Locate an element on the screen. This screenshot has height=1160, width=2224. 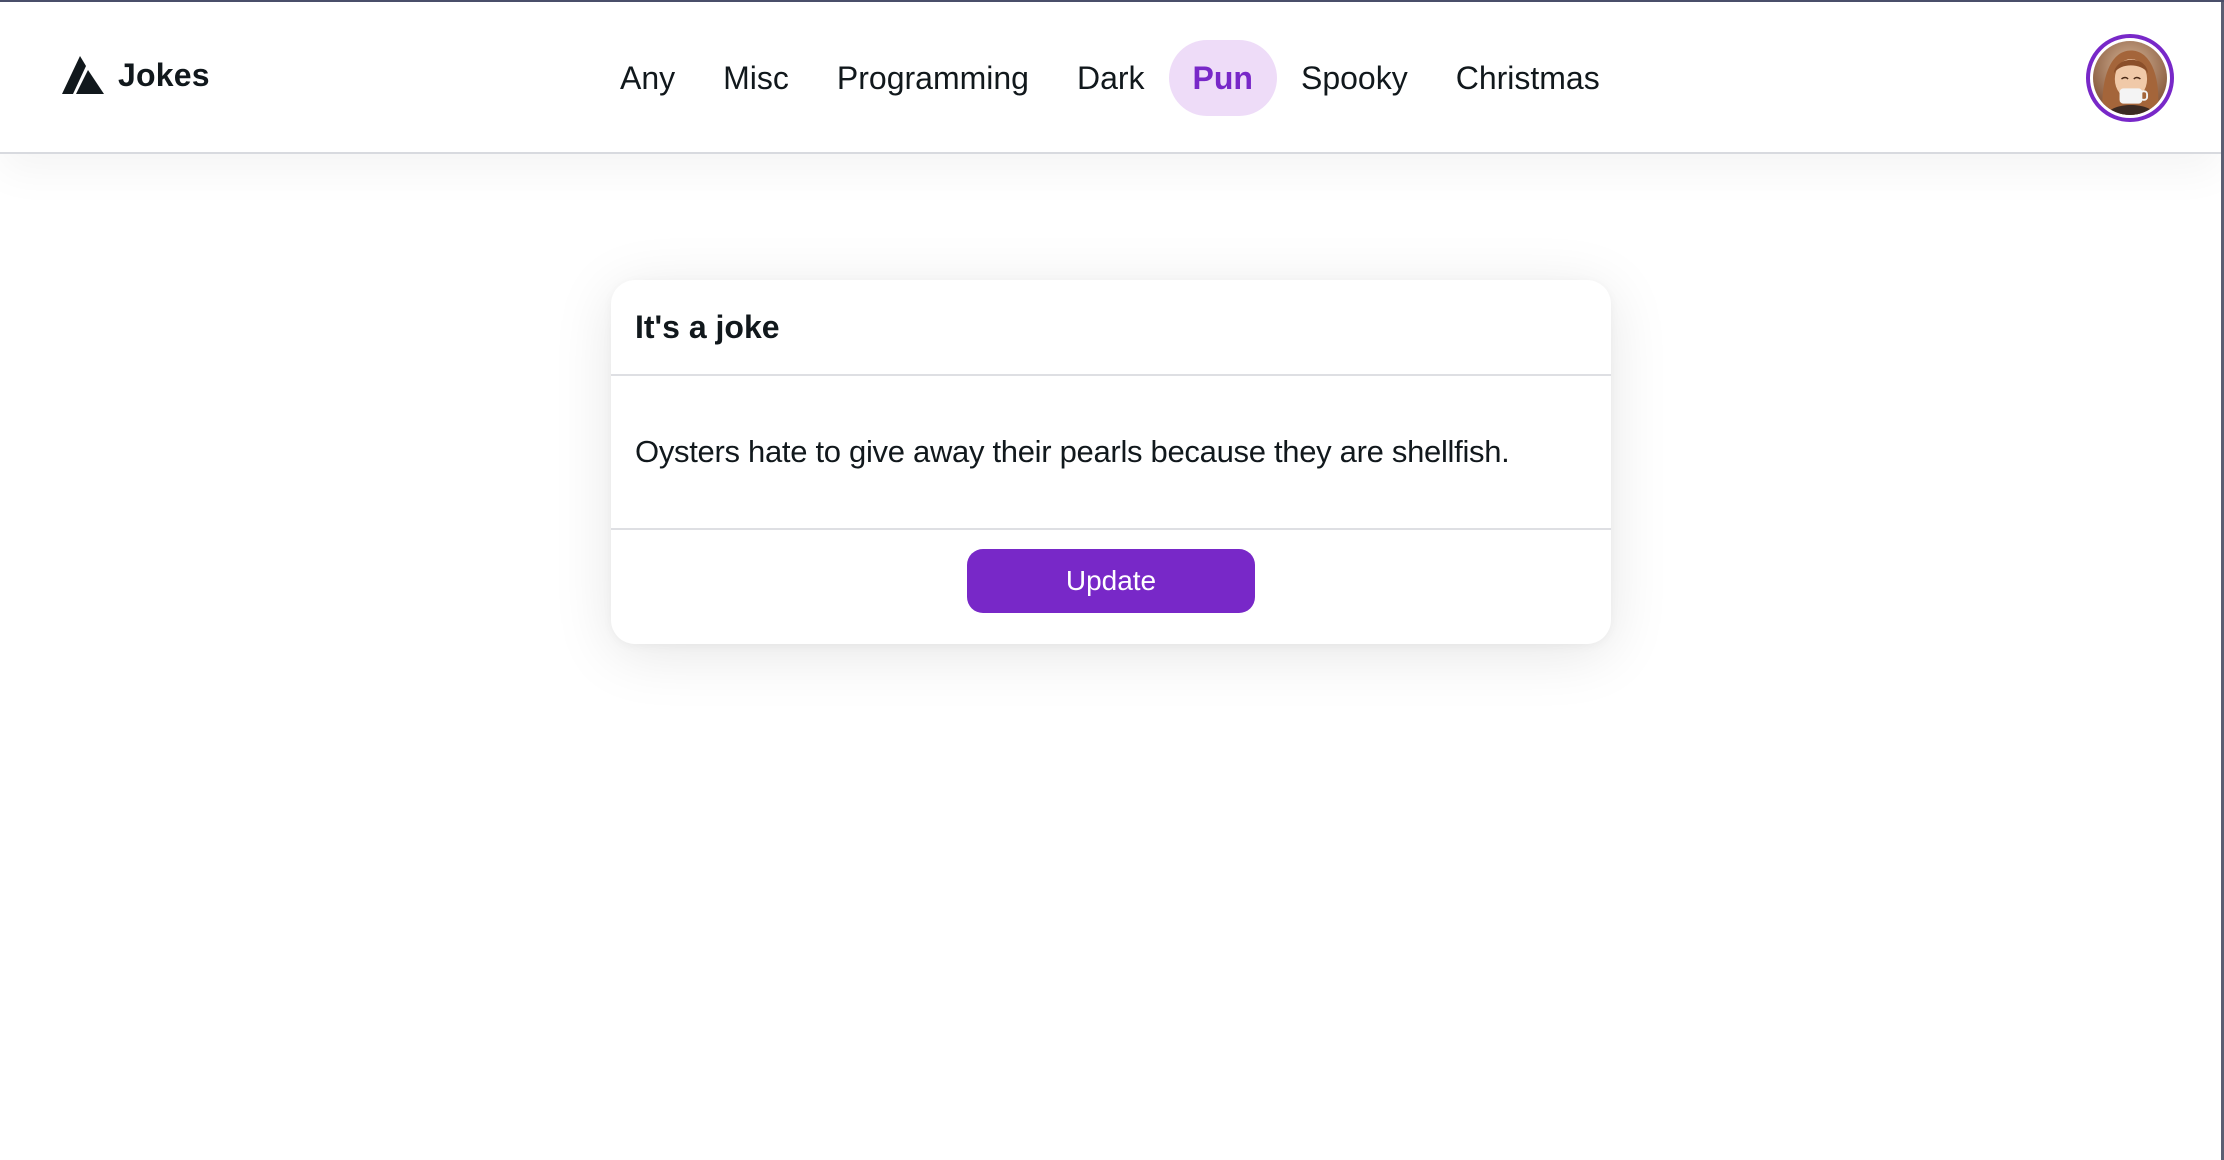
card-header: It's a joke is located at coordinates (1111, 328).